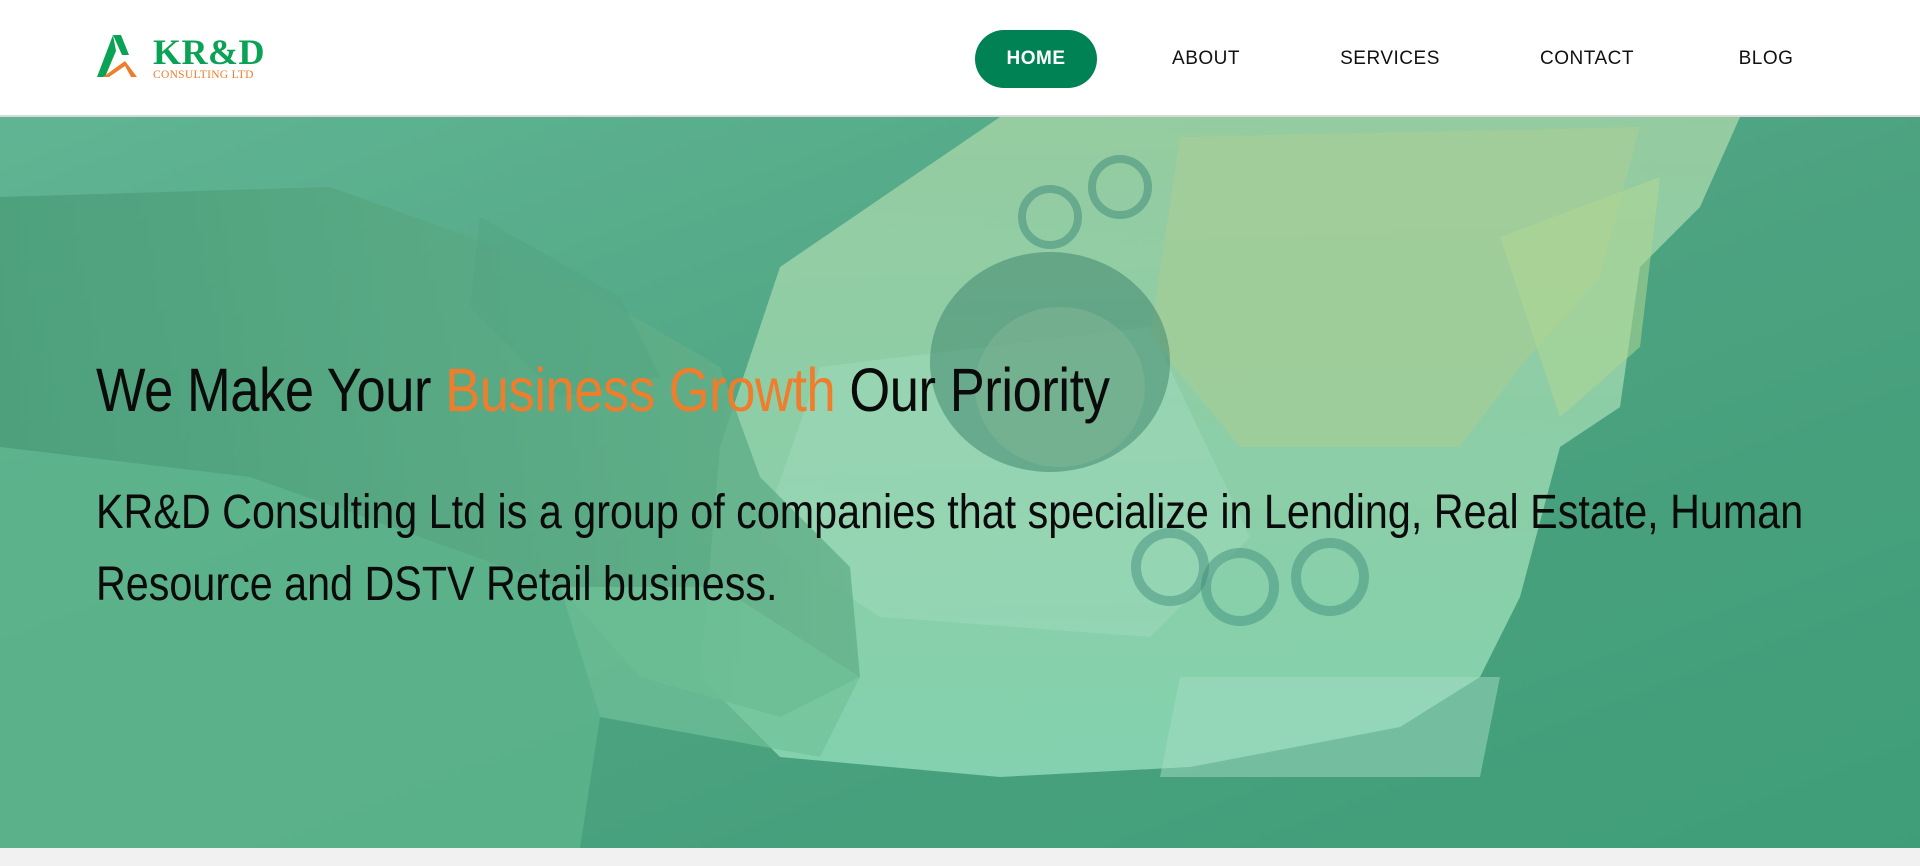 The image size is (1920, 866). What do you see at coordinates (1587, 59) in the screenshot?
I see `nav-contact: CONTACT` at bounding box center [1587, 59].